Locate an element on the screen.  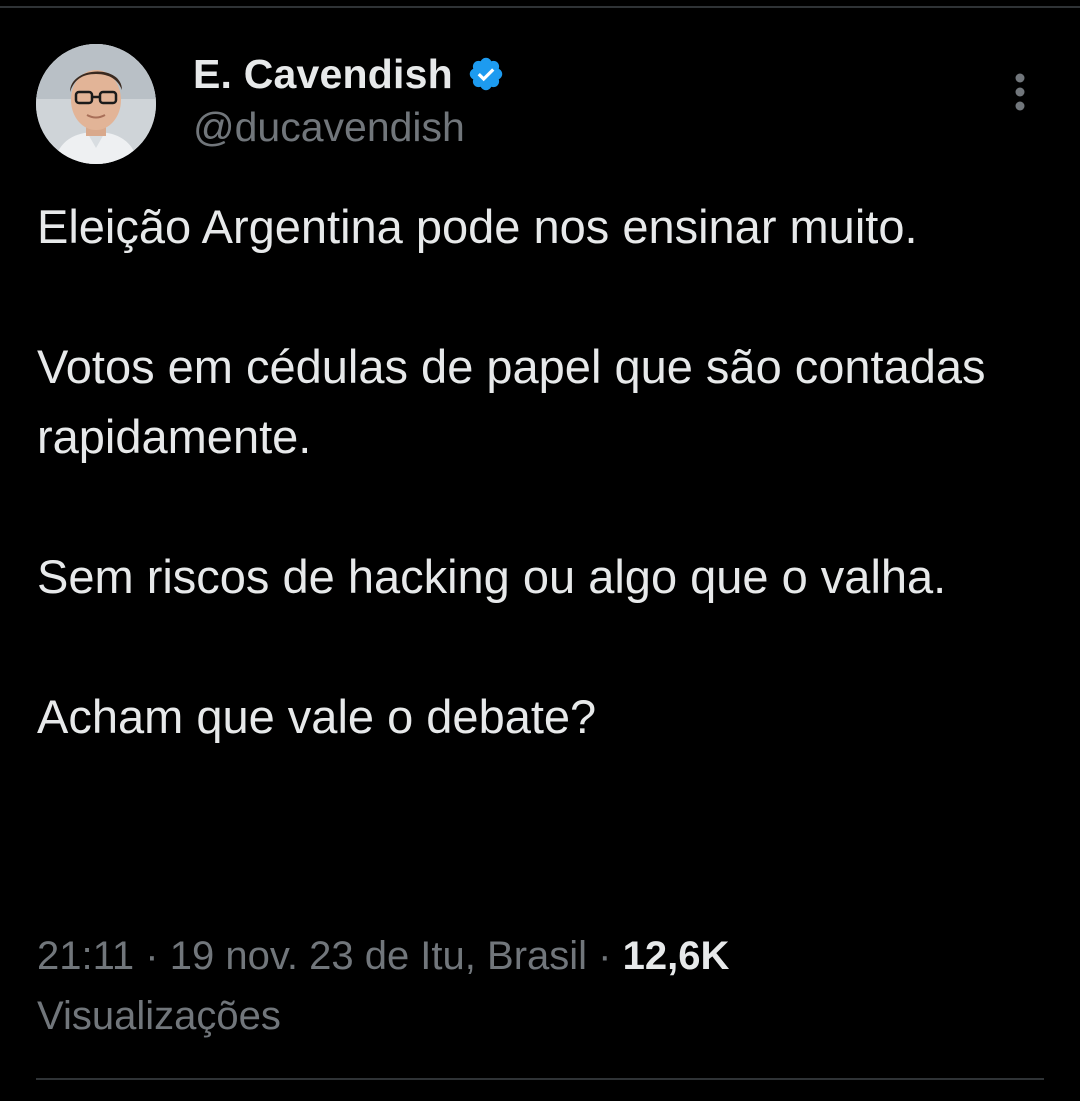
bottom-divider is located at coordinates (540, 1079).